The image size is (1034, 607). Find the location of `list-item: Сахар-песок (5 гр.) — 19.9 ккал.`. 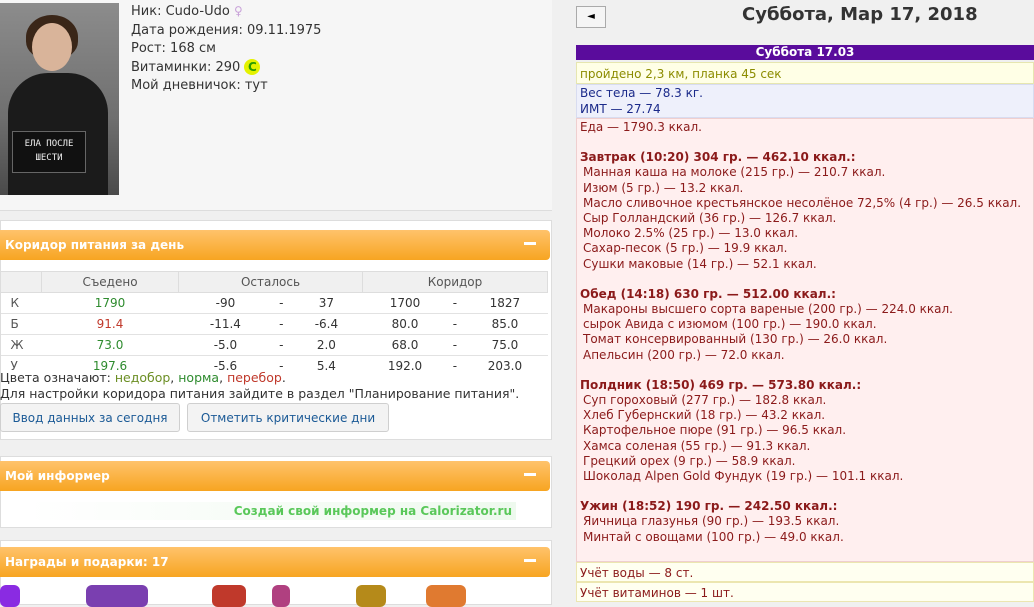

list-item: Сахар-песок (5 гр.) — 19.9 ккал. is located at coordinates (685, 248).